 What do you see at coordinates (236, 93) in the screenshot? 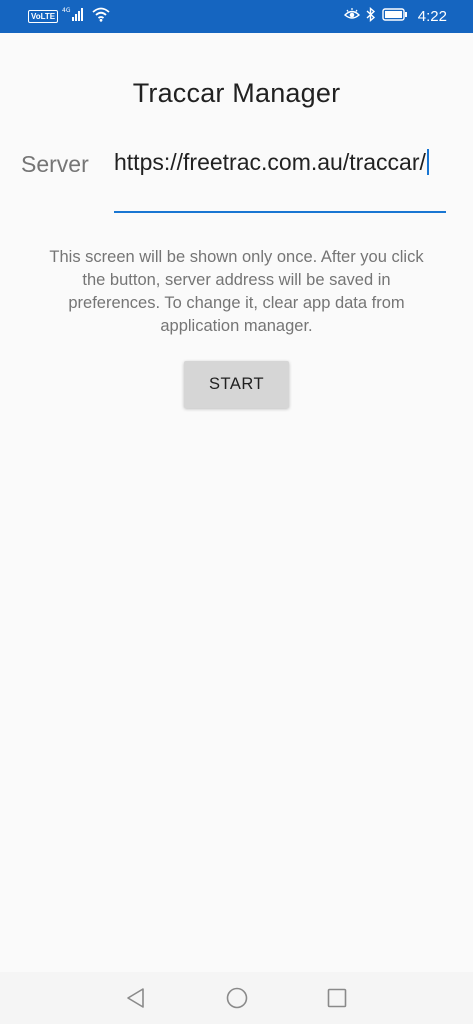
I see `page-title: Traccar Manager` at bounding box center [236, 93].